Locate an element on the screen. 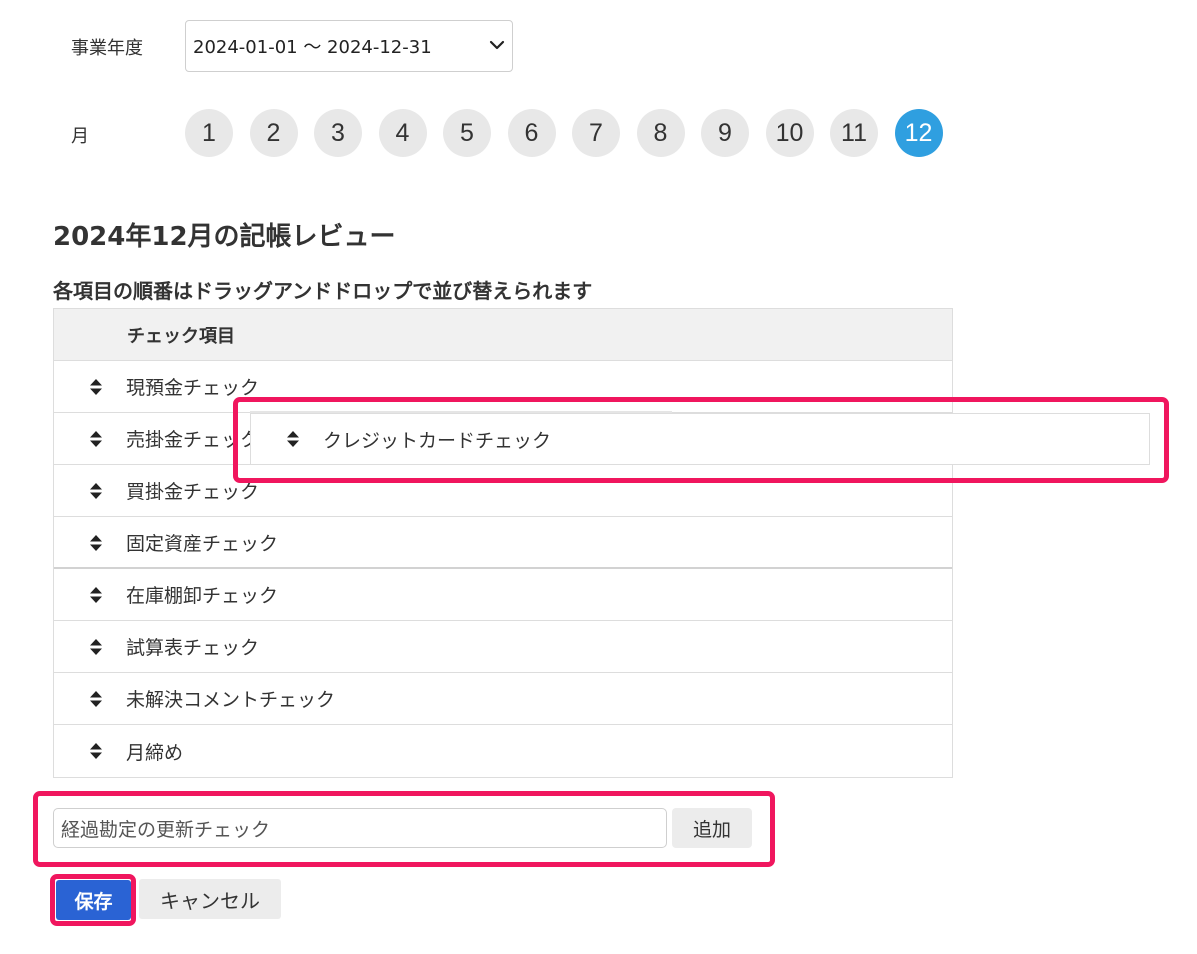 The height and width of the screenshot is (954, 1197). row-label: 在庫棚卸チェック is located at coordinates (202, 596).